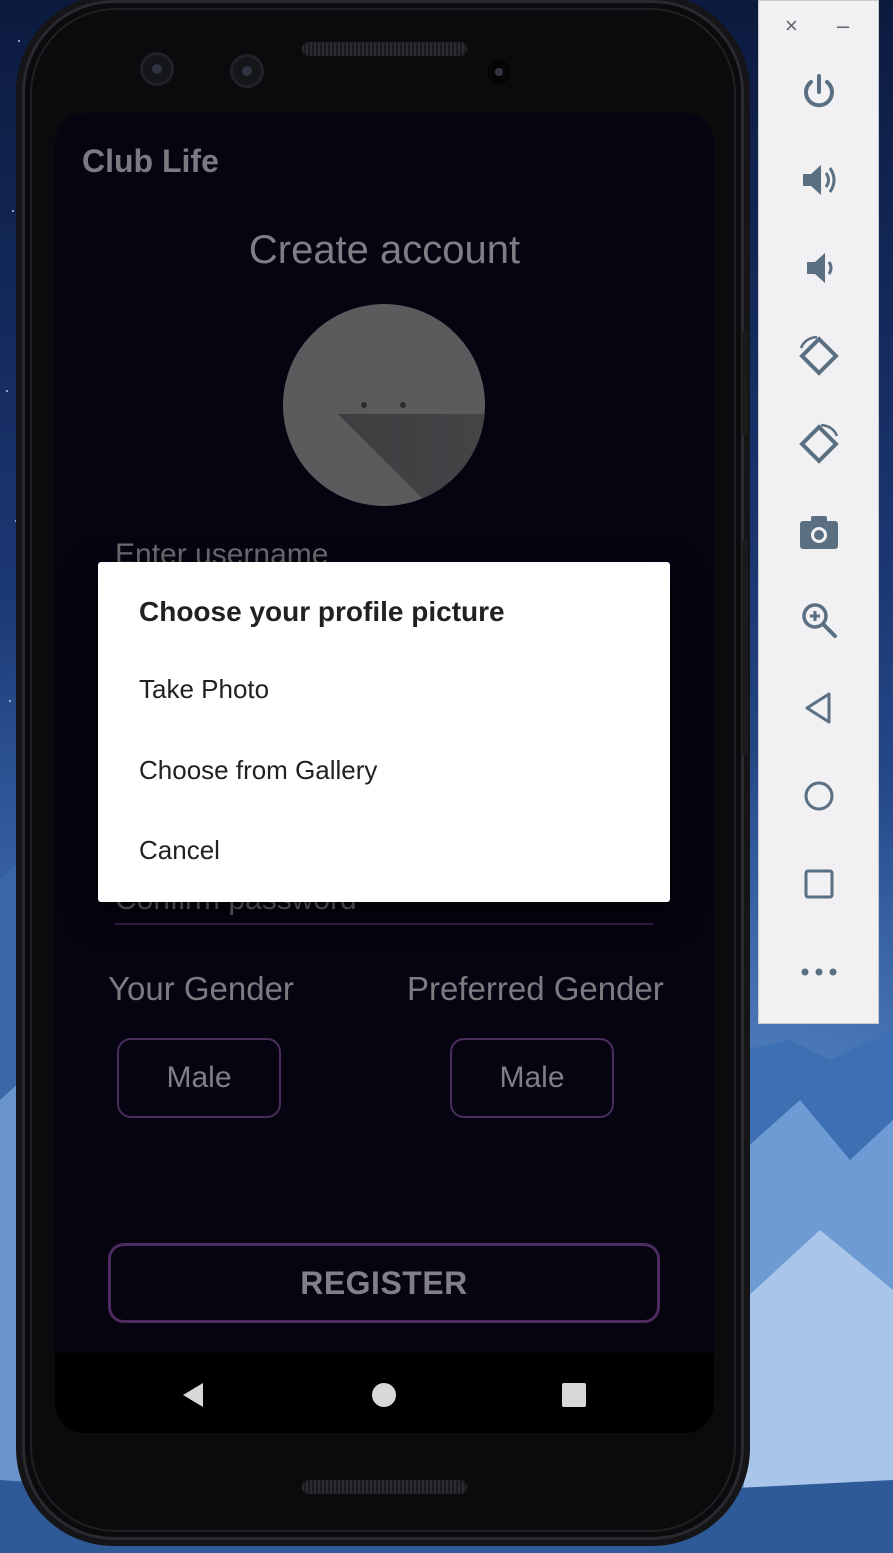 This screenshot has width=893, height=1553. Describe the element at coordinates (819, 92) in the screenshot. I see `power-icon` at that location.